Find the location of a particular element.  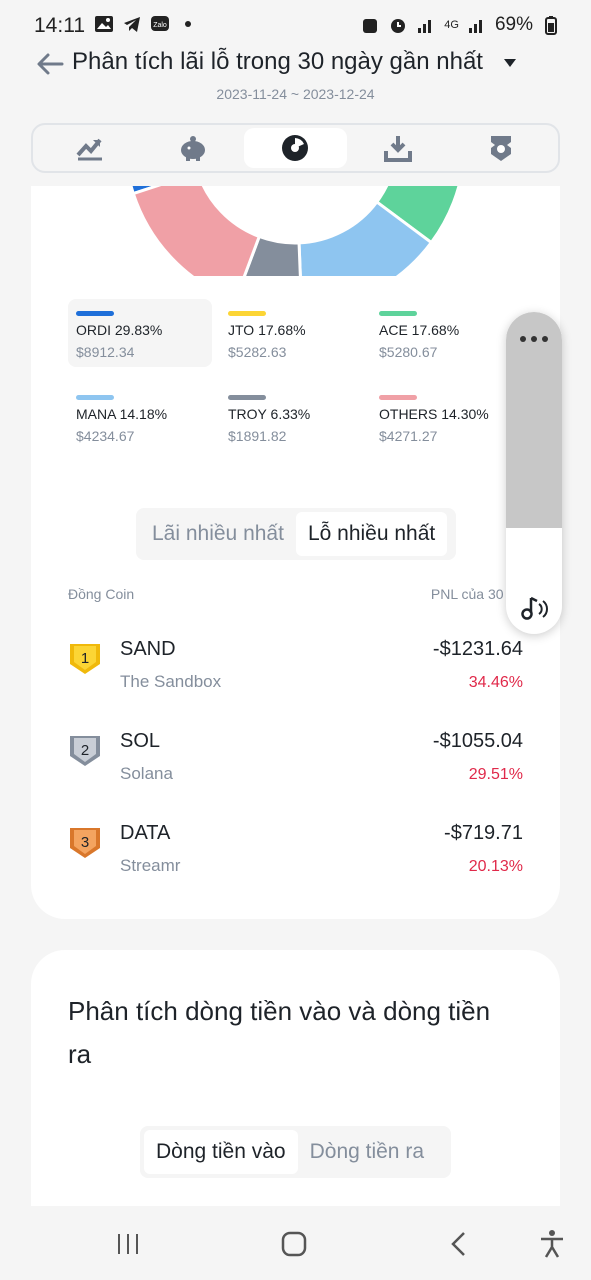

legend-label: JTO 17.68% is located at coordinates (267, 330).